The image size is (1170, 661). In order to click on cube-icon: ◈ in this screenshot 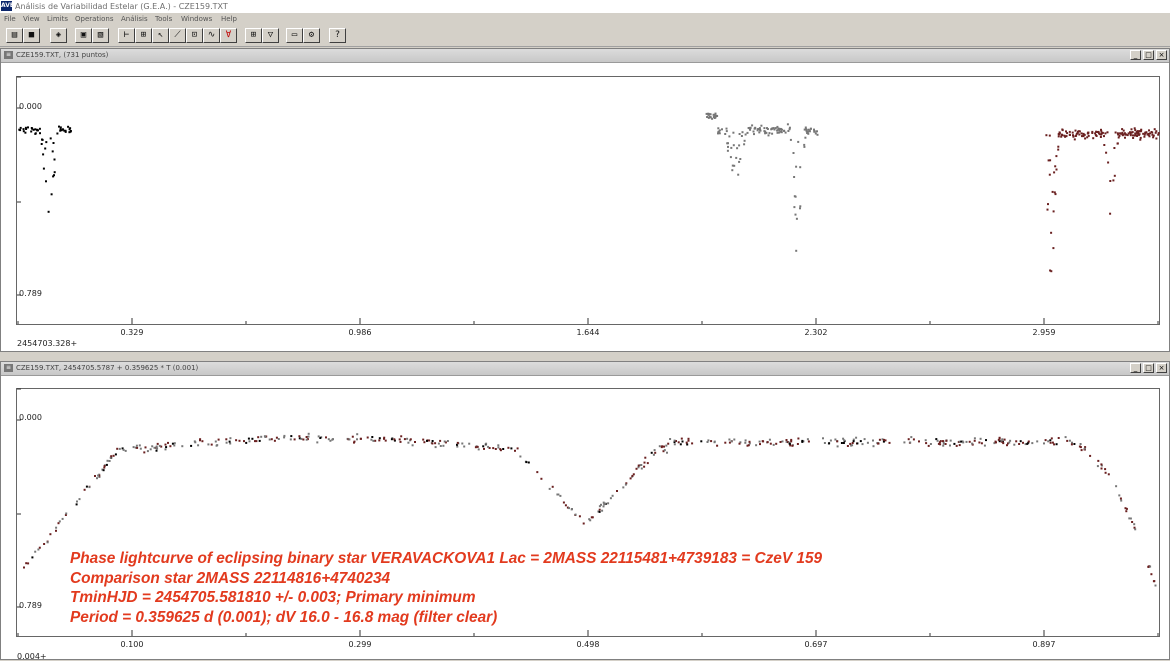, I will do `click(58, 35)`.